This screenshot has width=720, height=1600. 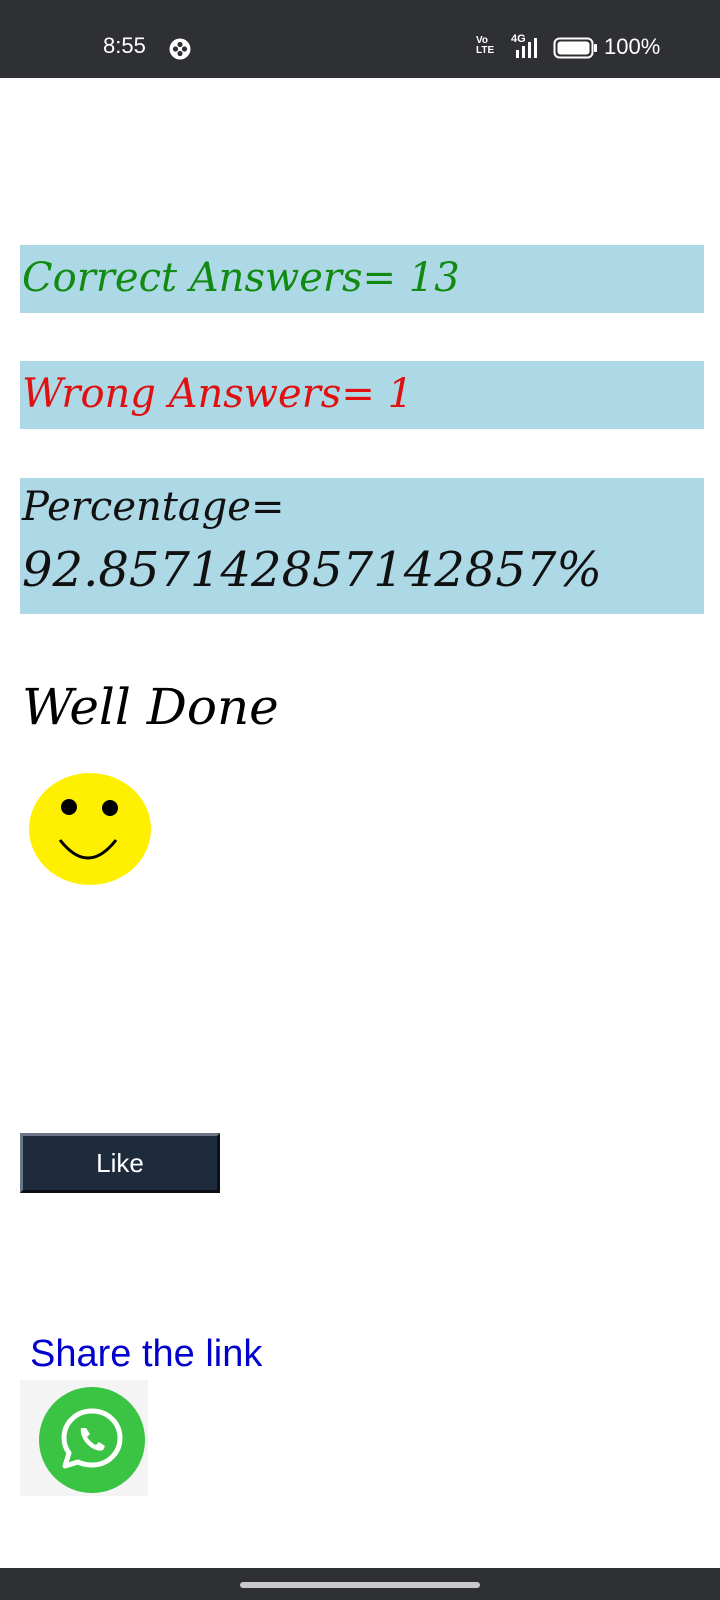 I want to click on wrong-answers-text: Wrong Answers= 1, so click(x=218, y=394).